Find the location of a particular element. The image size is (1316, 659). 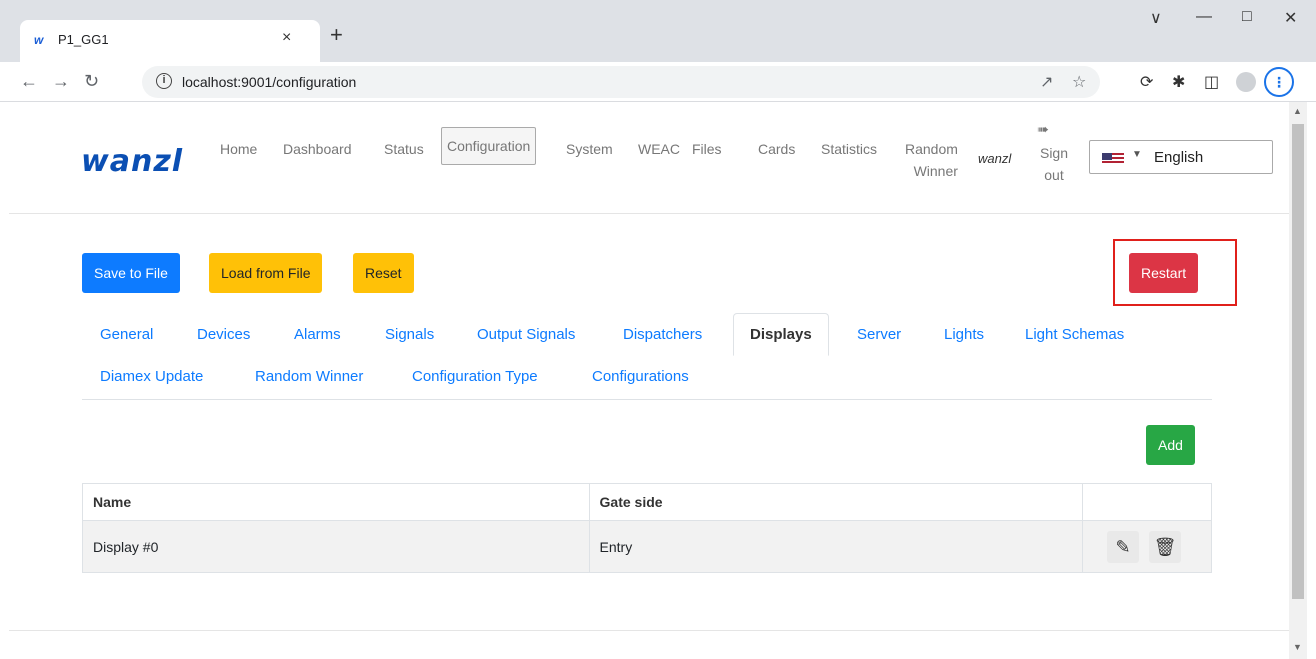

maximize-icon: □ is located at coordinates (1247, 17).